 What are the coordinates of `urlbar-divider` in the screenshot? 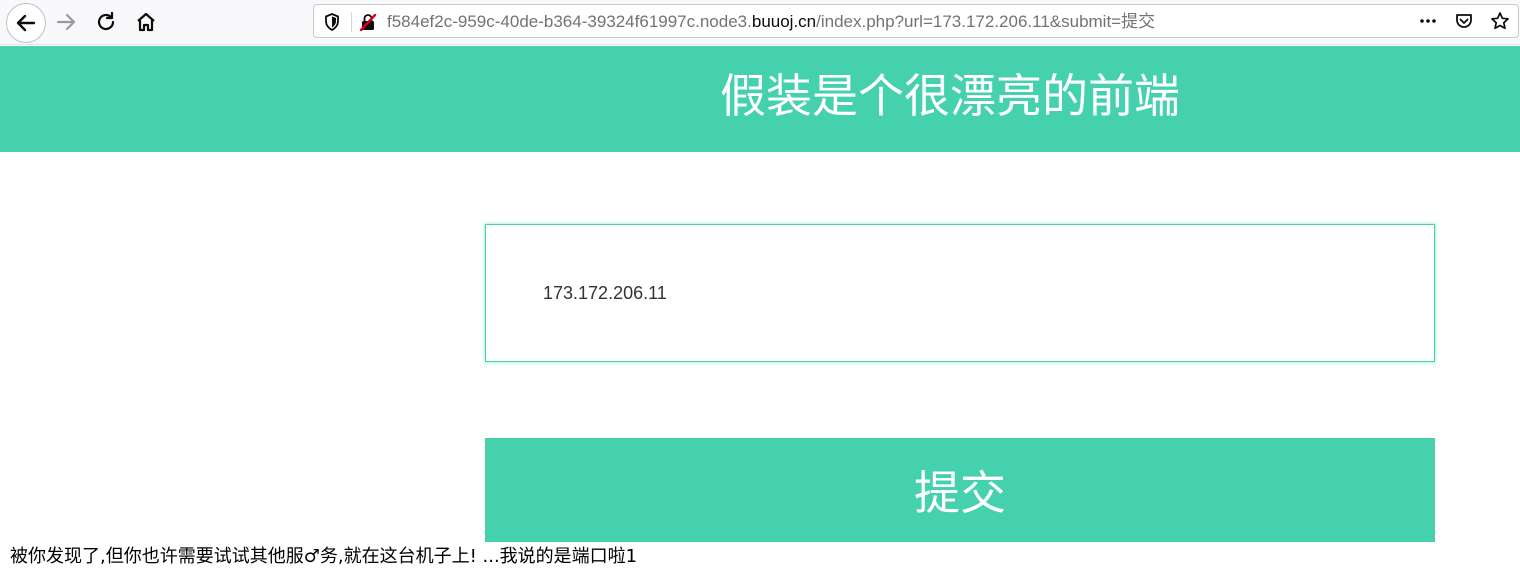 It's located at (351, 22).